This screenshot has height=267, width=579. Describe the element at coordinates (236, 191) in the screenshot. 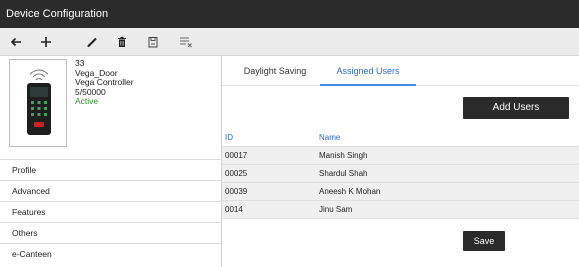

I see `user-id-cell: 00039` at that location.